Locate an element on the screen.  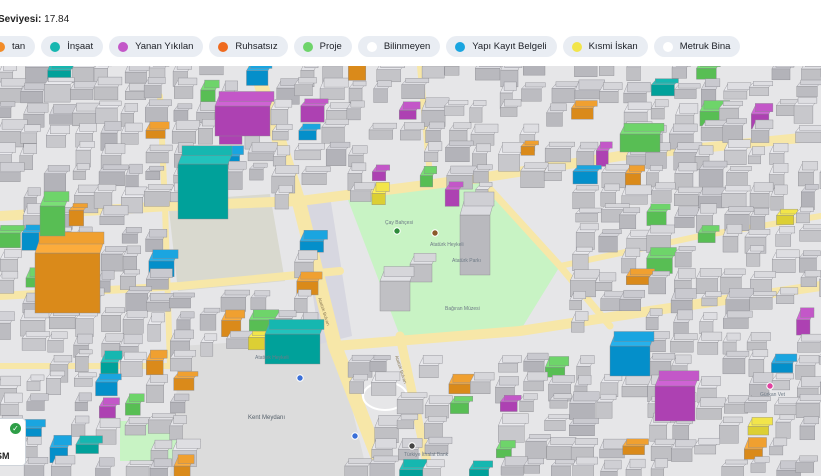
check-icon: ✓ is located at coordinates (15, 428).